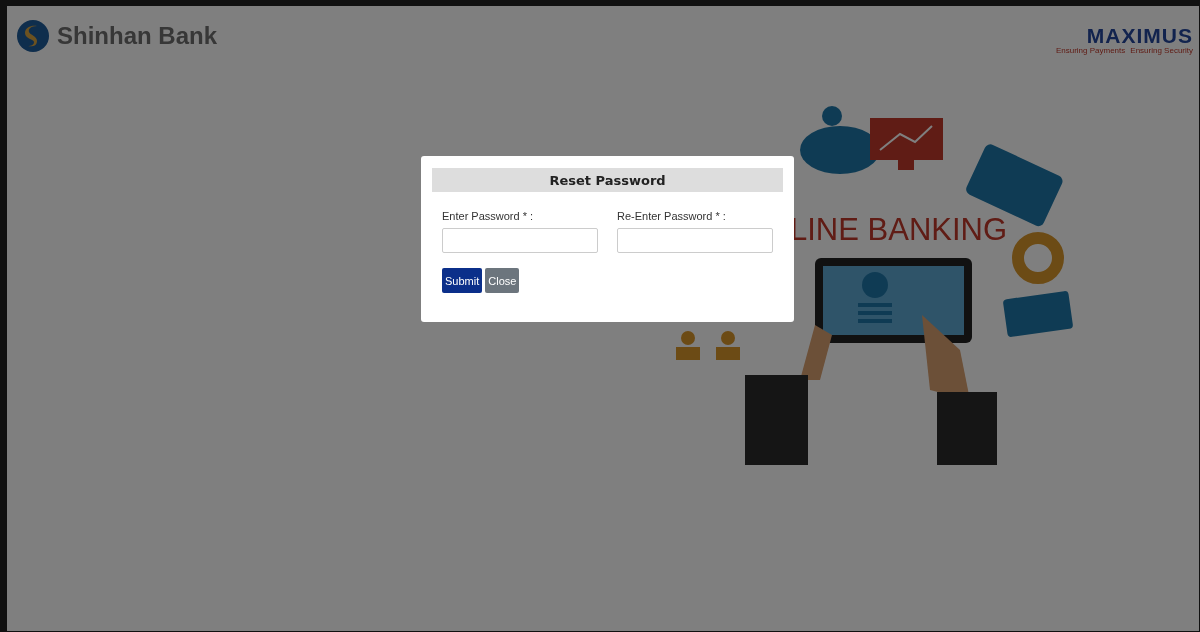  Describe the element at coordinates (462, 280) in the screenshot. I see `submit-button: Submit` at that location.